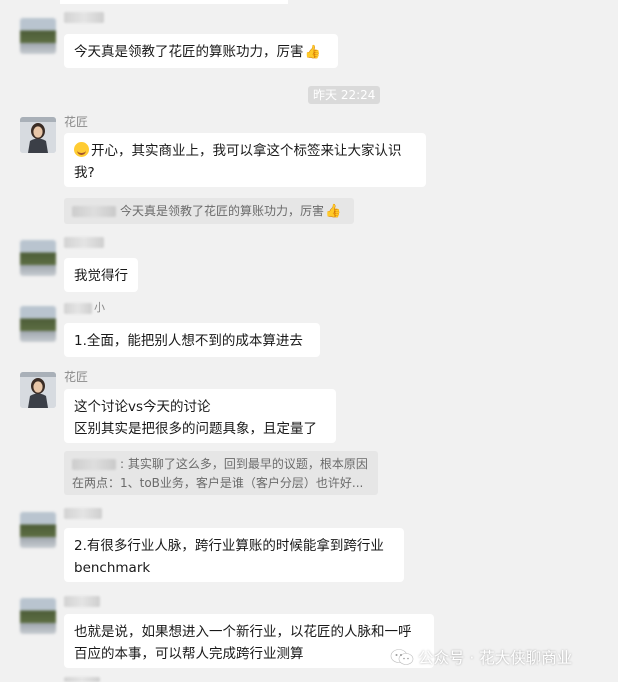 The width and height of the screenshot is (618, 682). Describe the element at coordinates (244, 464) in the screenshot. I see `quoted-line: : 其实聊了这么多，回到最早的议题，根本原因` at that location.